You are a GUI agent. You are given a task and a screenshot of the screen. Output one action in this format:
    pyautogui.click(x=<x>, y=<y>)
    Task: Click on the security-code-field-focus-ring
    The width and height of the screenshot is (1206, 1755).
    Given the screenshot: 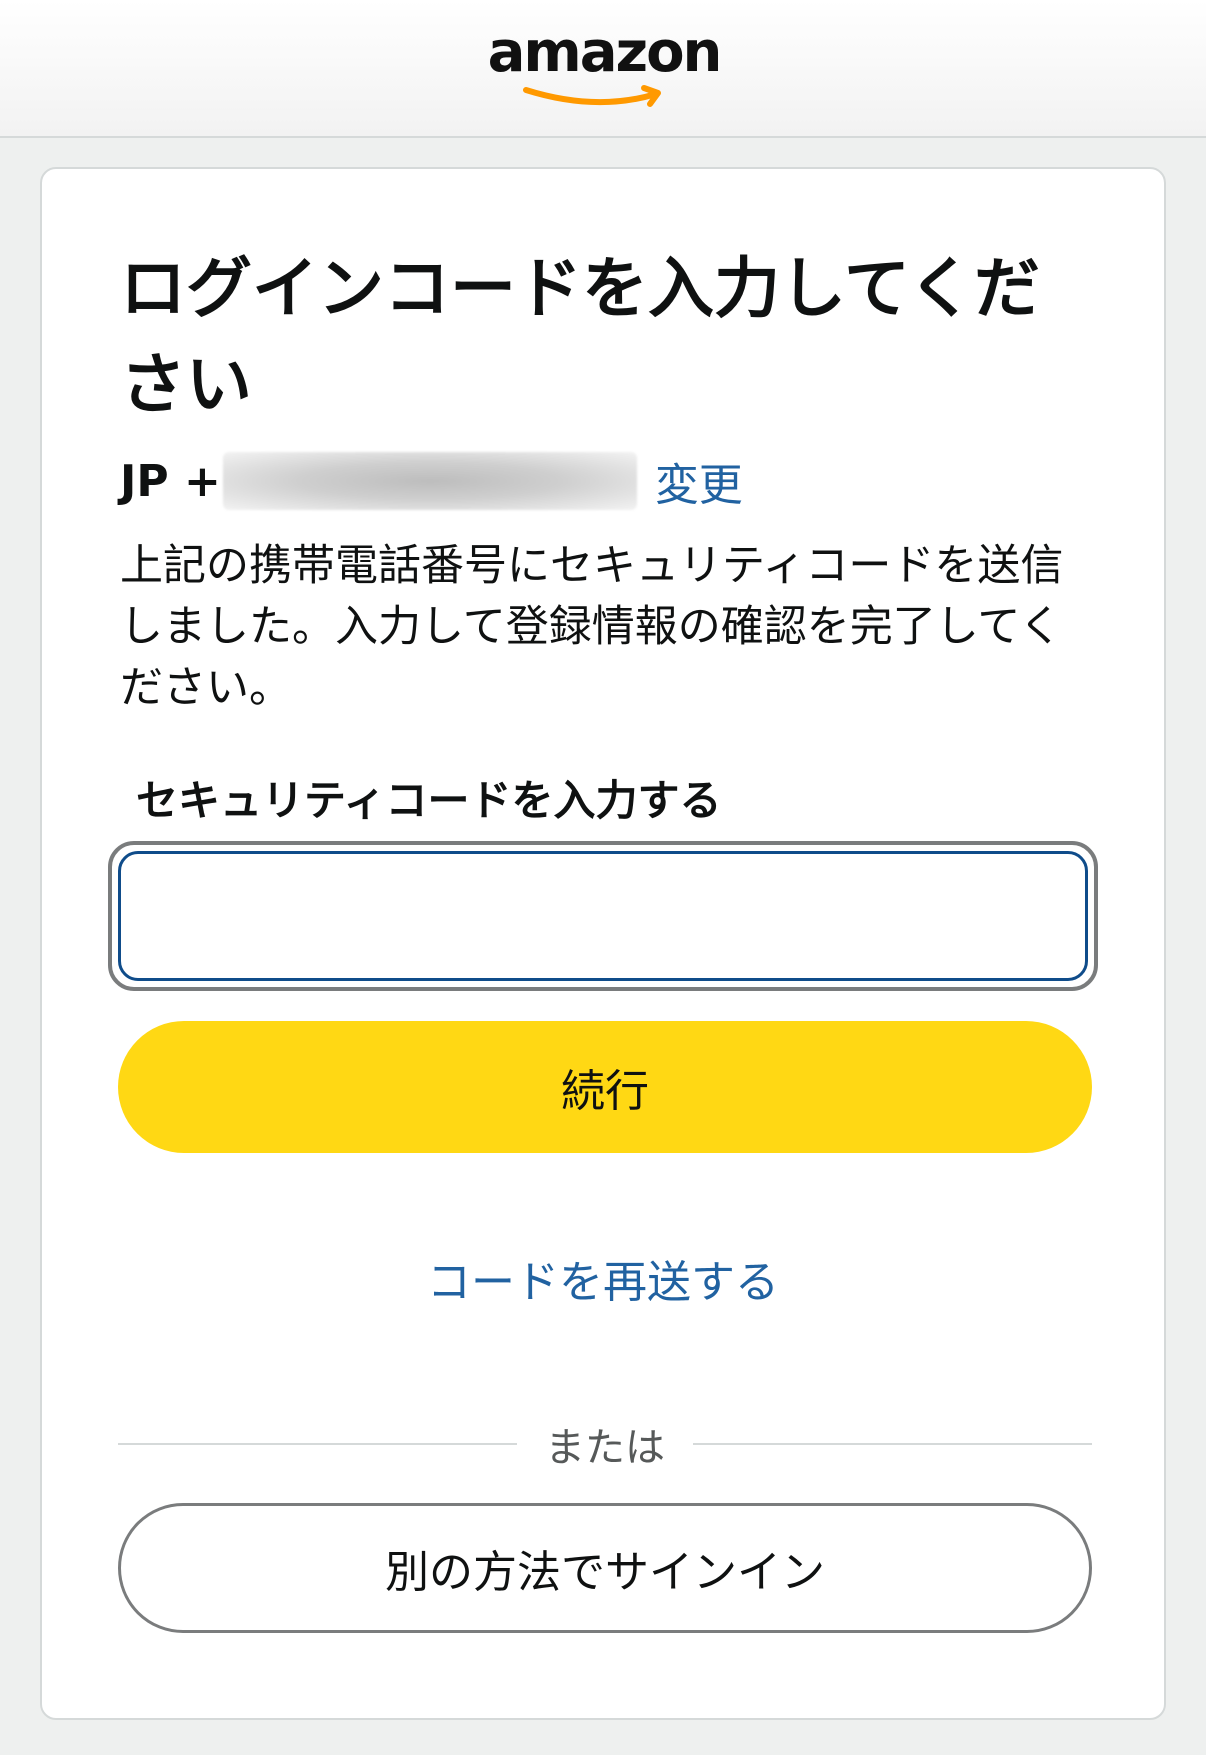 What is the action you would take?
    pyautogui.click(x=603, y=916)
    